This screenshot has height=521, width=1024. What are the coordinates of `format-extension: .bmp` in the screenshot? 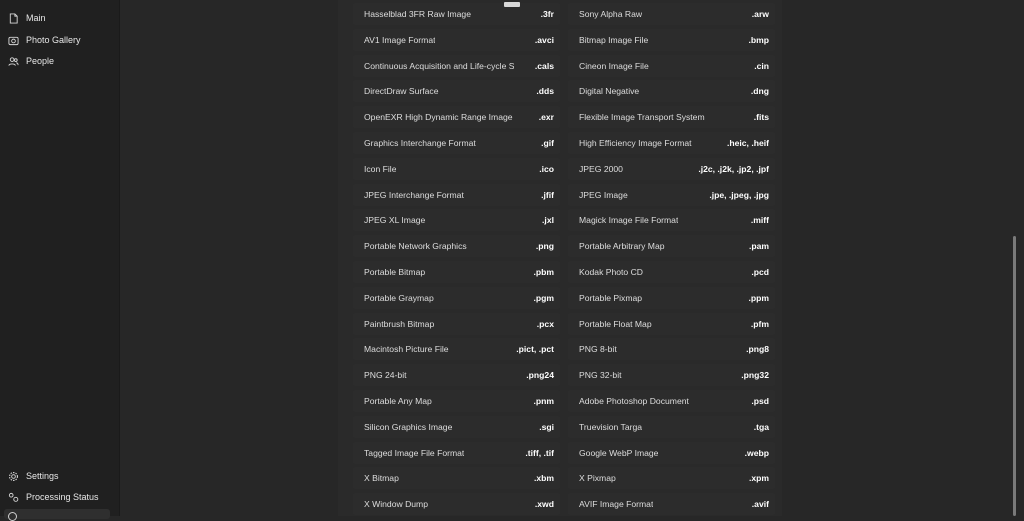 It's located at (758, 40).